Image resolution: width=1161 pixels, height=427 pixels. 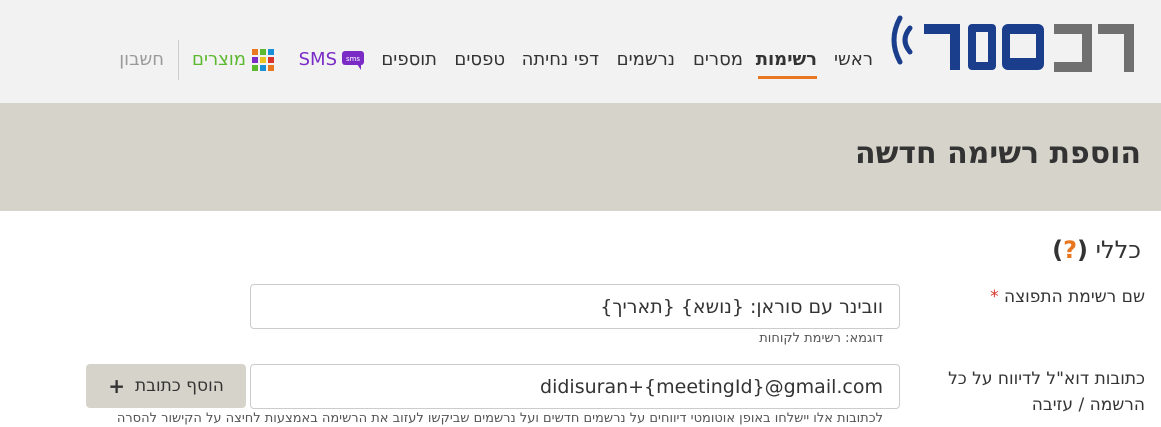 What do you see at coordinates (821, 338) in the screenshot?
I see `list-name-hint: דוגמא: רשימת לקוחות` at bounding box center [821, 338].